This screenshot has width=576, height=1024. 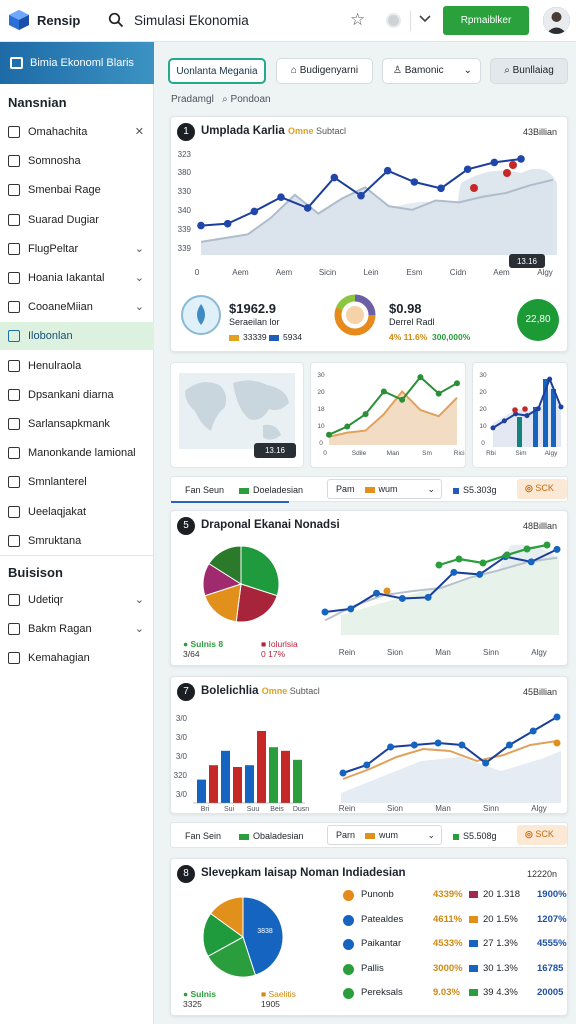 What do you see at coordinates (221, 99) in the screenshot?
I see `breadcrumb: Pradamgl ⌕ Pondoan` at bounding box center [221, 99].